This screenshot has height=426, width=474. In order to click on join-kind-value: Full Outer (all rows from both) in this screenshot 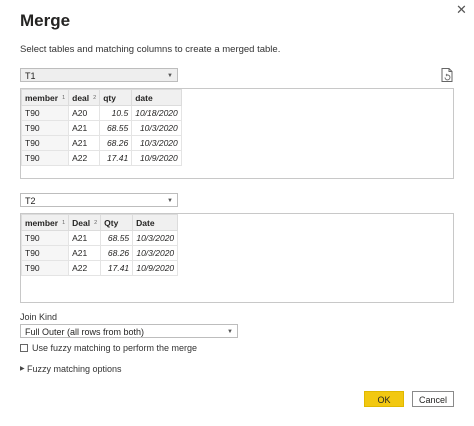, I will do `click(85, 332)`.